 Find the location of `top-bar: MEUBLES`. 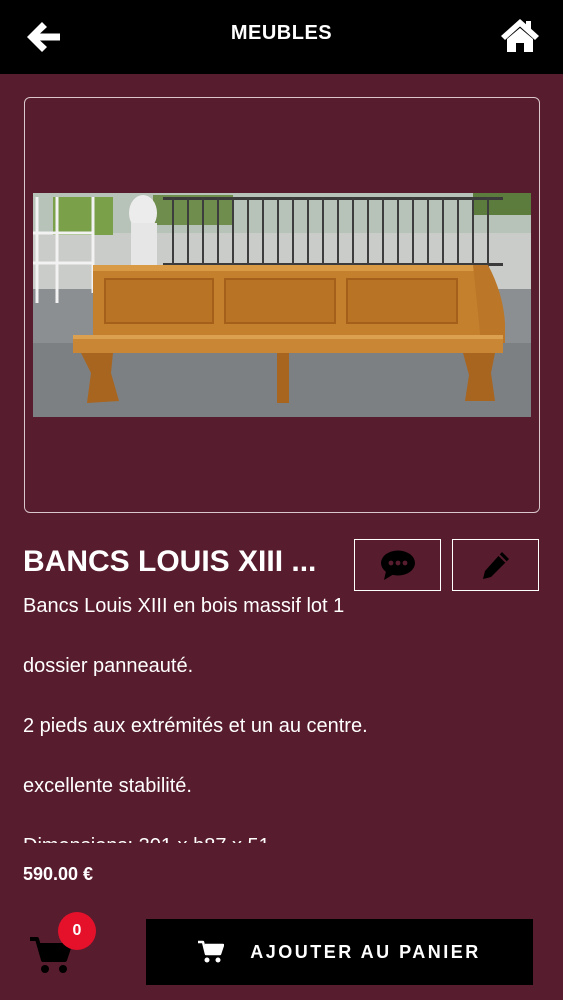

top-bar: MEUBLES is located at coordinates (281, 37).